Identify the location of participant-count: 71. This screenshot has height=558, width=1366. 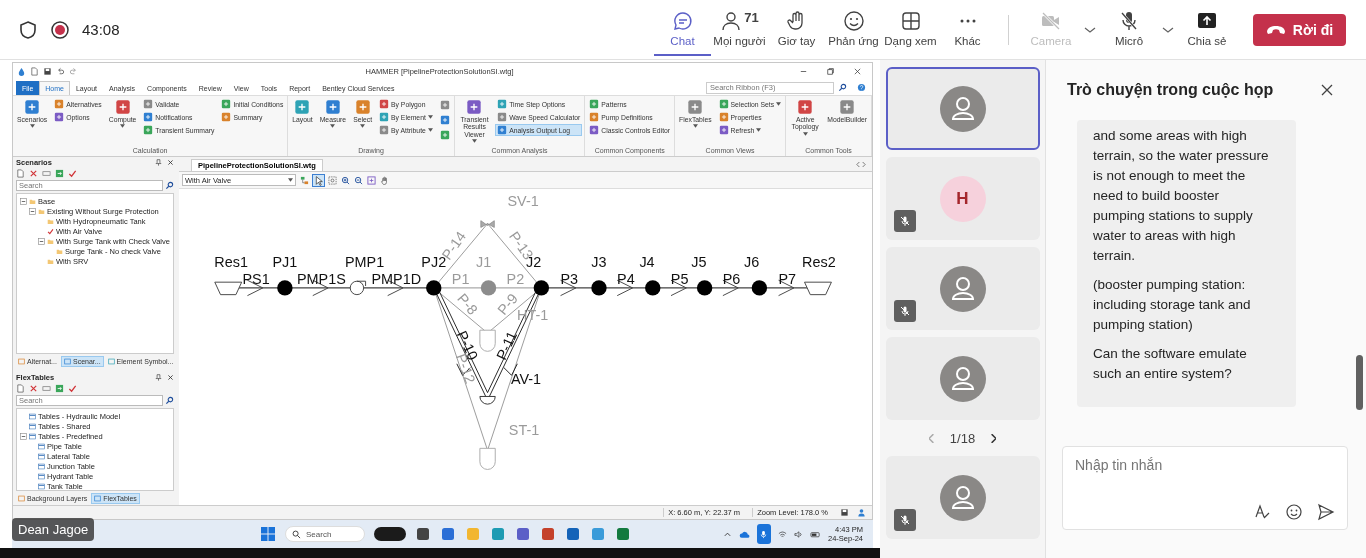
(751, 17).